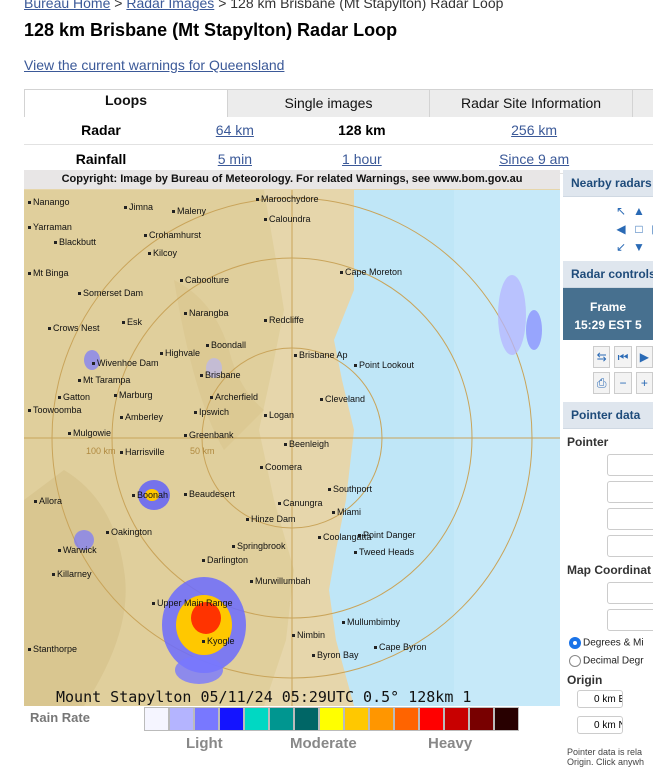 The width and height of the screenshot is (653, 768). What do you see at coordinates (613, 661) in the screenshot?
I see `decimal-degrees-label: Decimal Degr` at bounding box center [613, 661].